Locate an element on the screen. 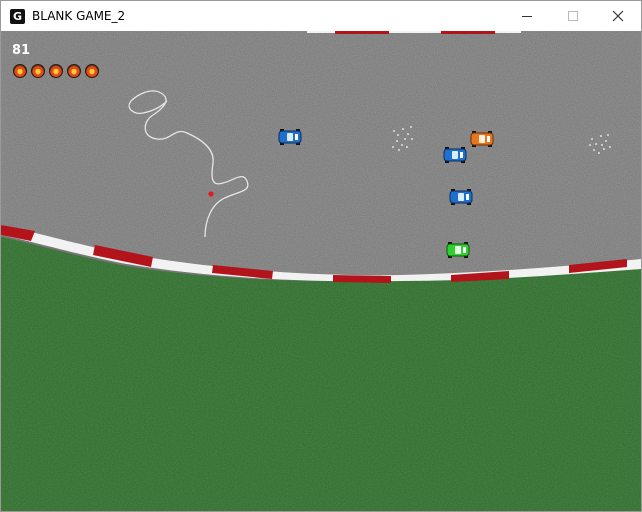  window-title: BLANK GAME_2 is located at coordinates (79, 16).